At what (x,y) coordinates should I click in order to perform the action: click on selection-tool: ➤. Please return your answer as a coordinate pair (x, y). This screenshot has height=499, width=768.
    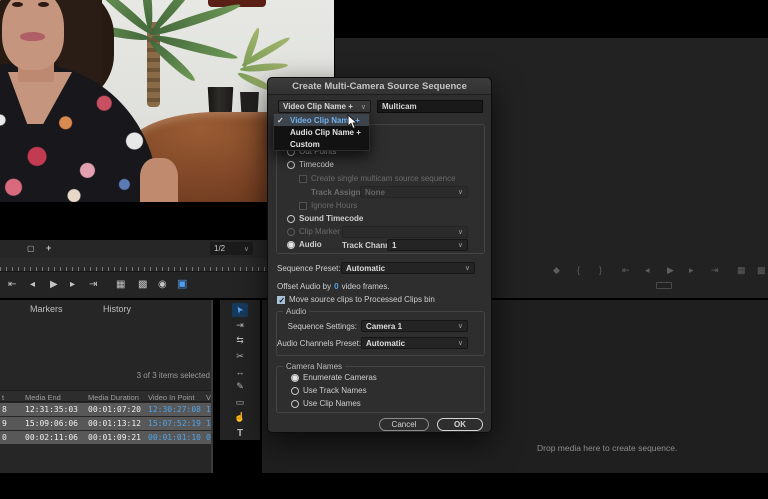
    Looking at the image, I should click on (240, 310).